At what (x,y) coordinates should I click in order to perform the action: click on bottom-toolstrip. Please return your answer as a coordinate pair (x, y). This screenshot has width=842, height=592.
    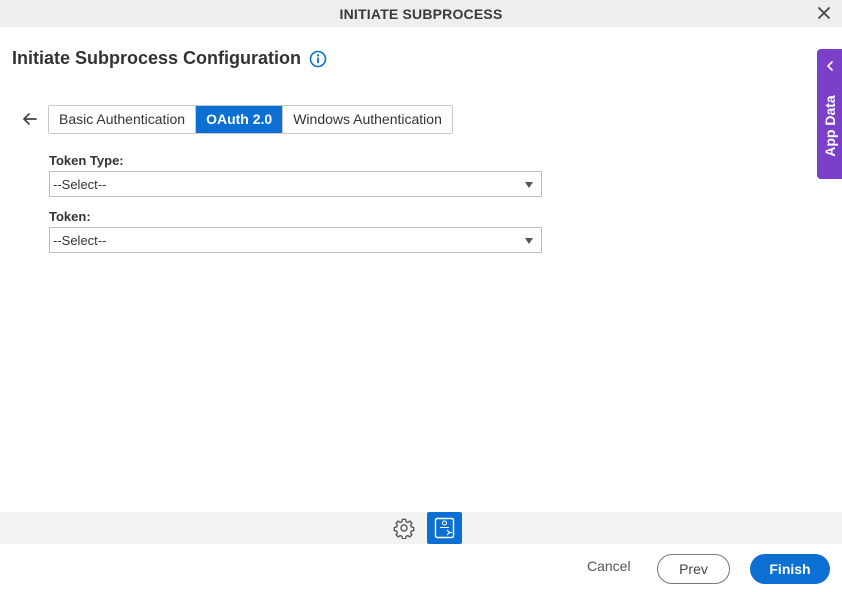
    Looking at the image, I should click on (421, 528).